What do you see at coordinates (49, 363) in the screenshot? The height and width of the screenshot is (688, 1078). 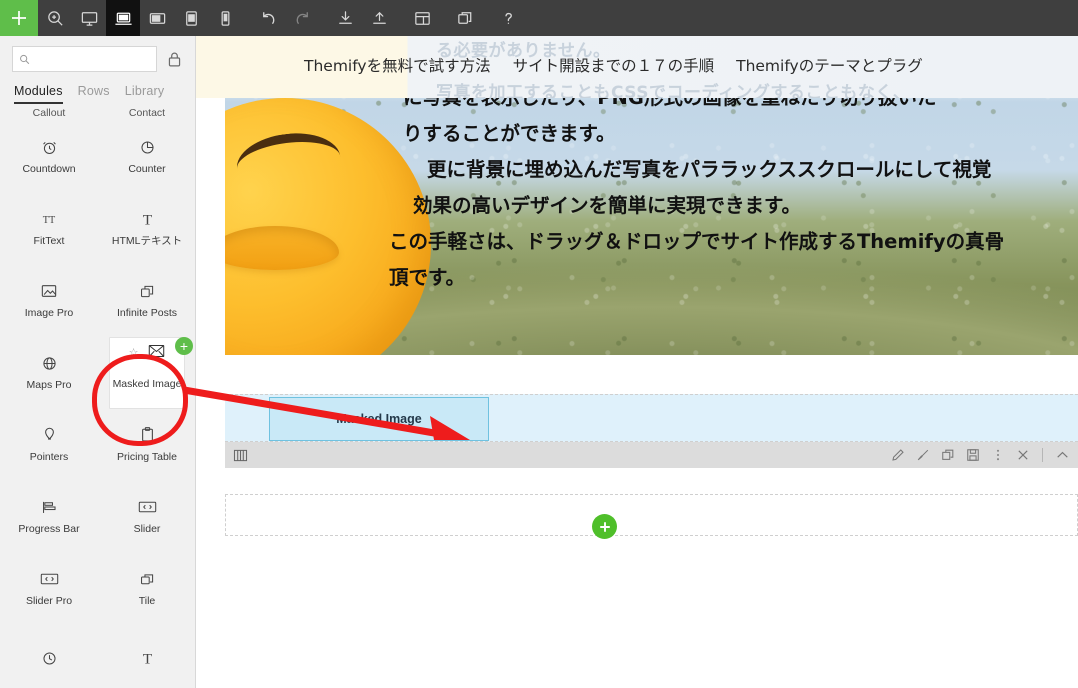 I see `globe-icon` at bounding box center [49, 363].